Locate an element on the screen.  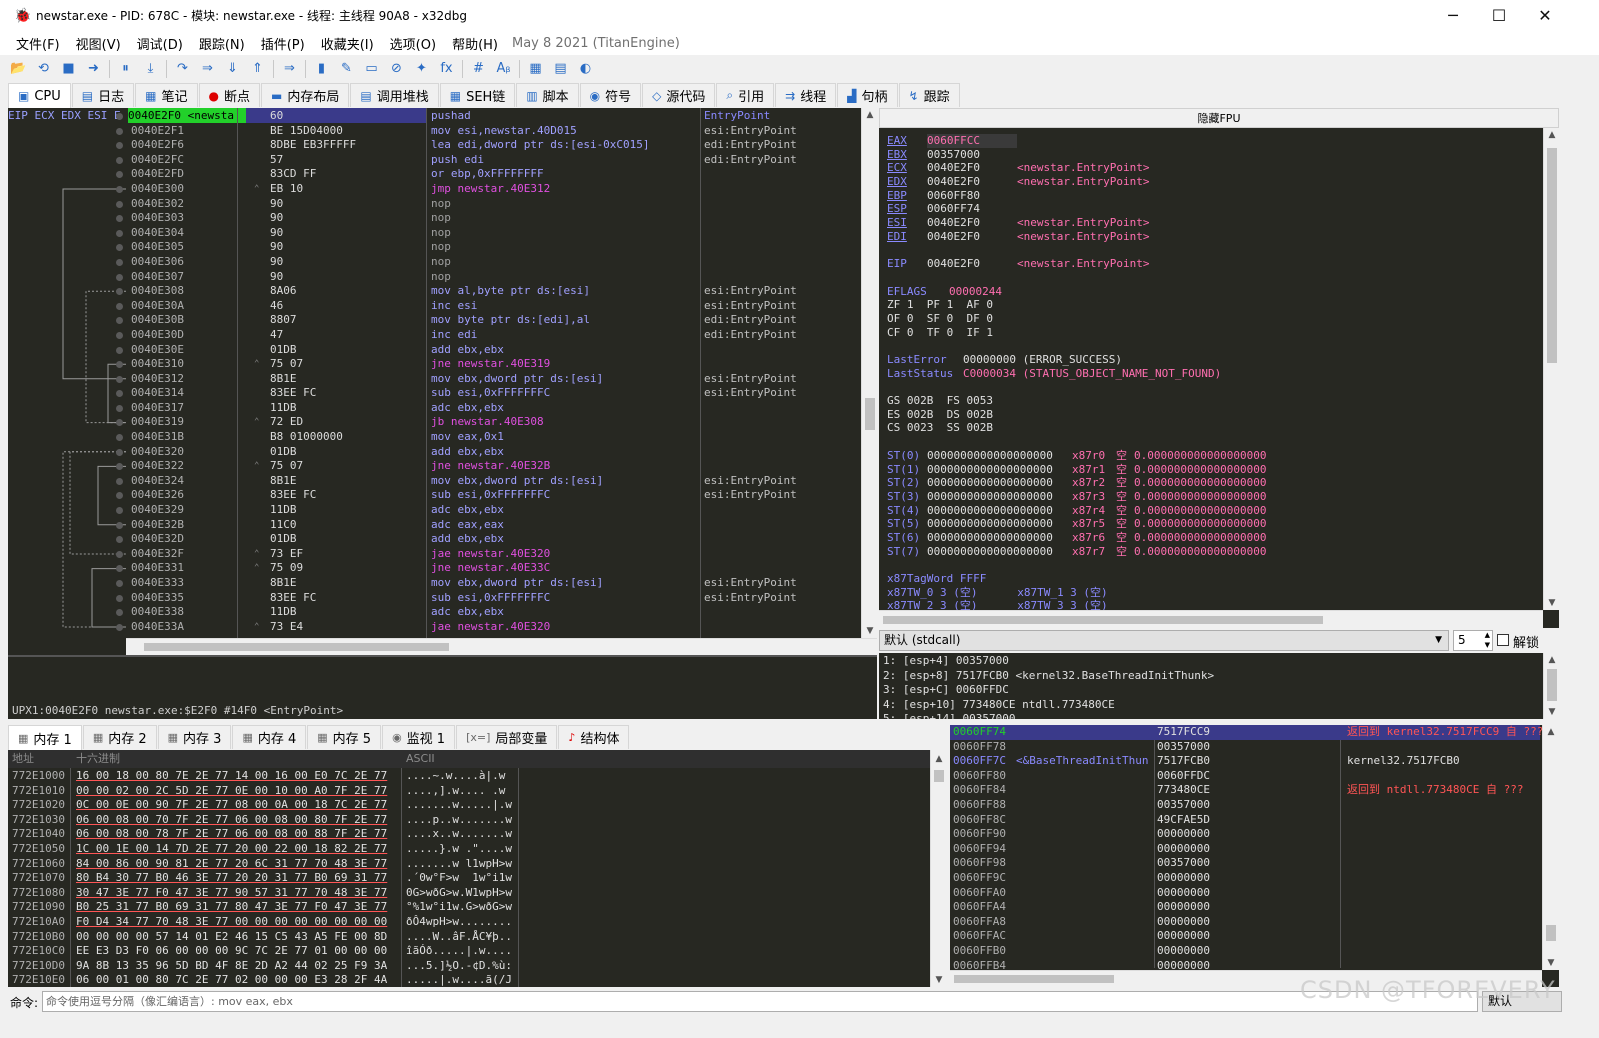
stack-row: 0060FFA4 00000000 is located at coordinates (1245, 907).